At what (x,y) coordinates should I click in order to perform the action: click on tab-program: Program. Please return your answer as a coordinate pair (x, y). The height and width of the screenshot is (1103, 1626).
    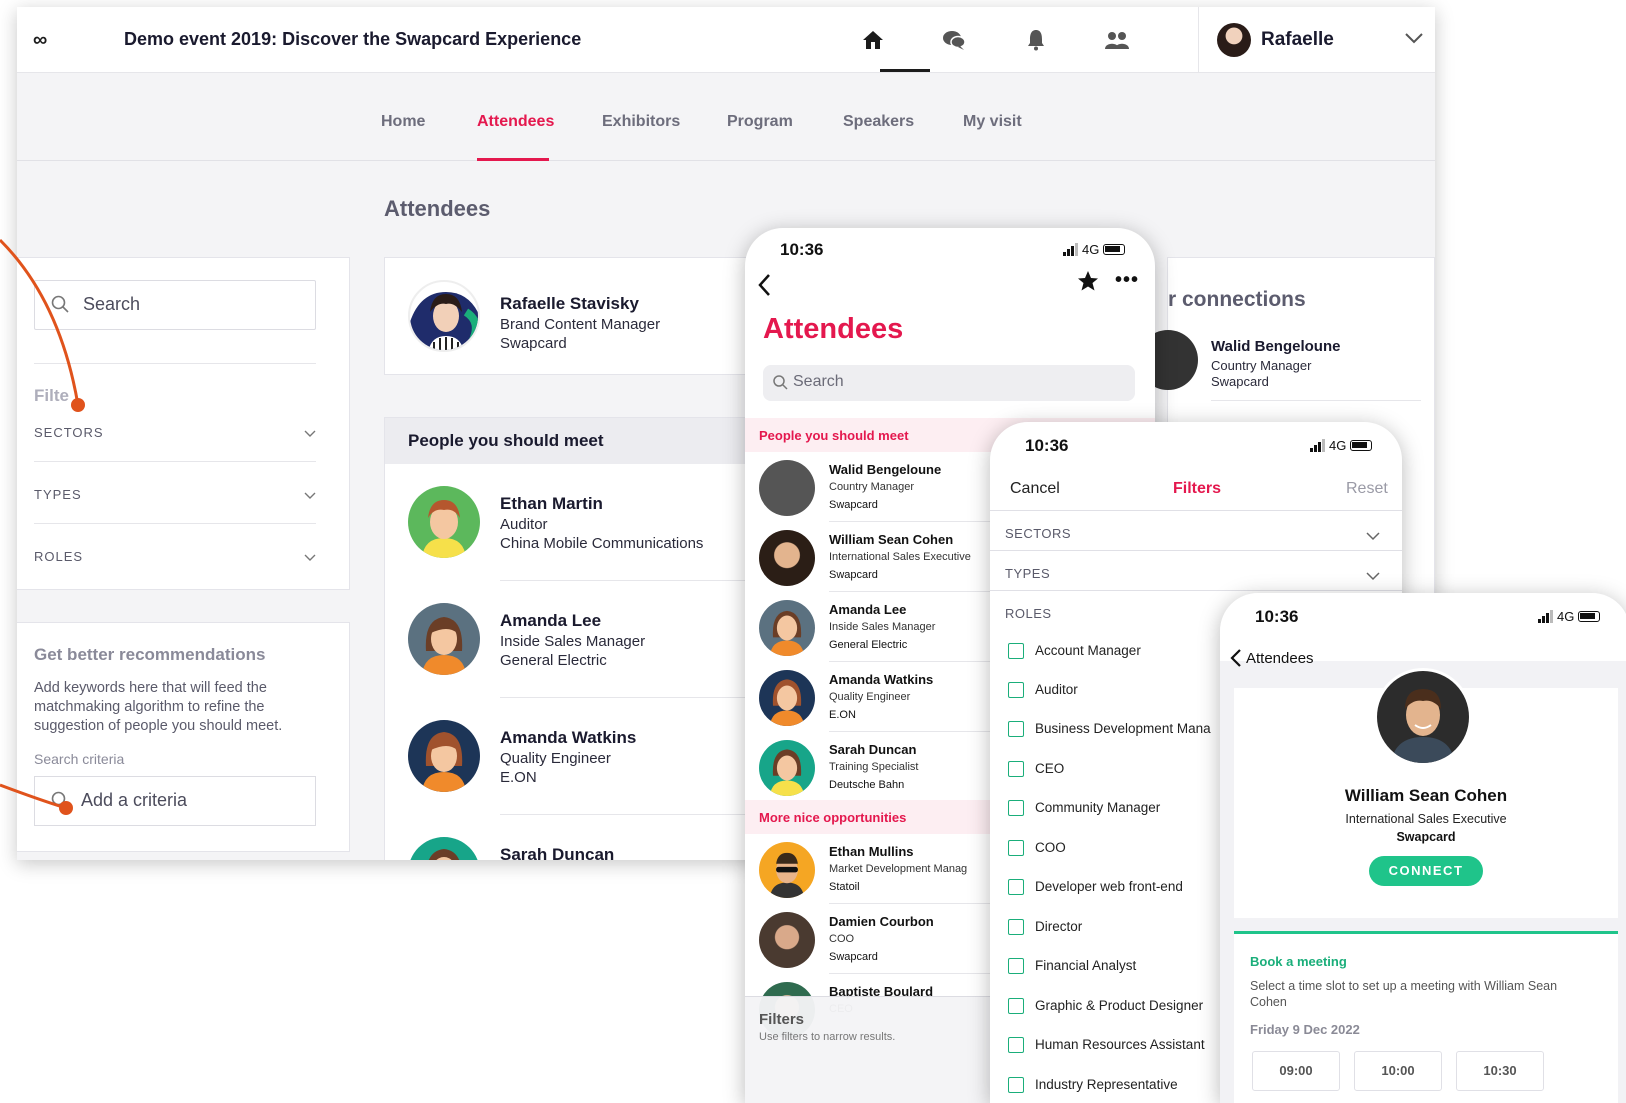
    Looking at the image, I should click on (760, 122).